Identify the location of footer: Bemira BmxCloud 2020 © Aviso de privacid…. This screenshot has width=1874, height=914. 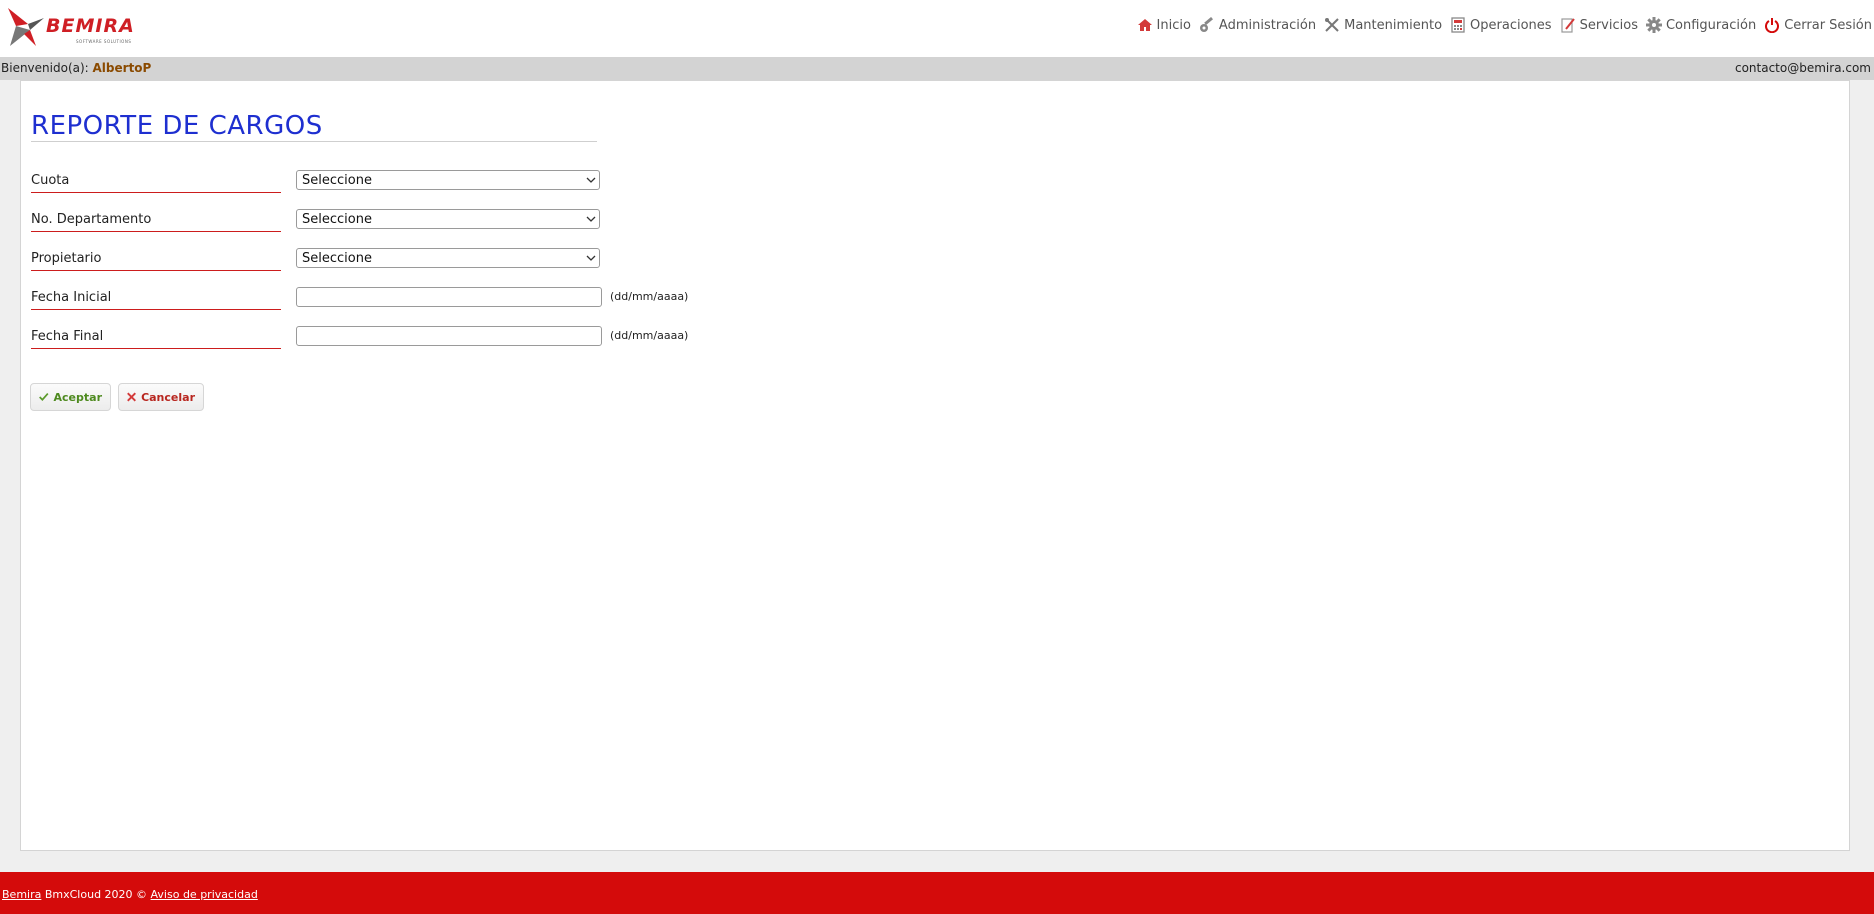
(937, 893).